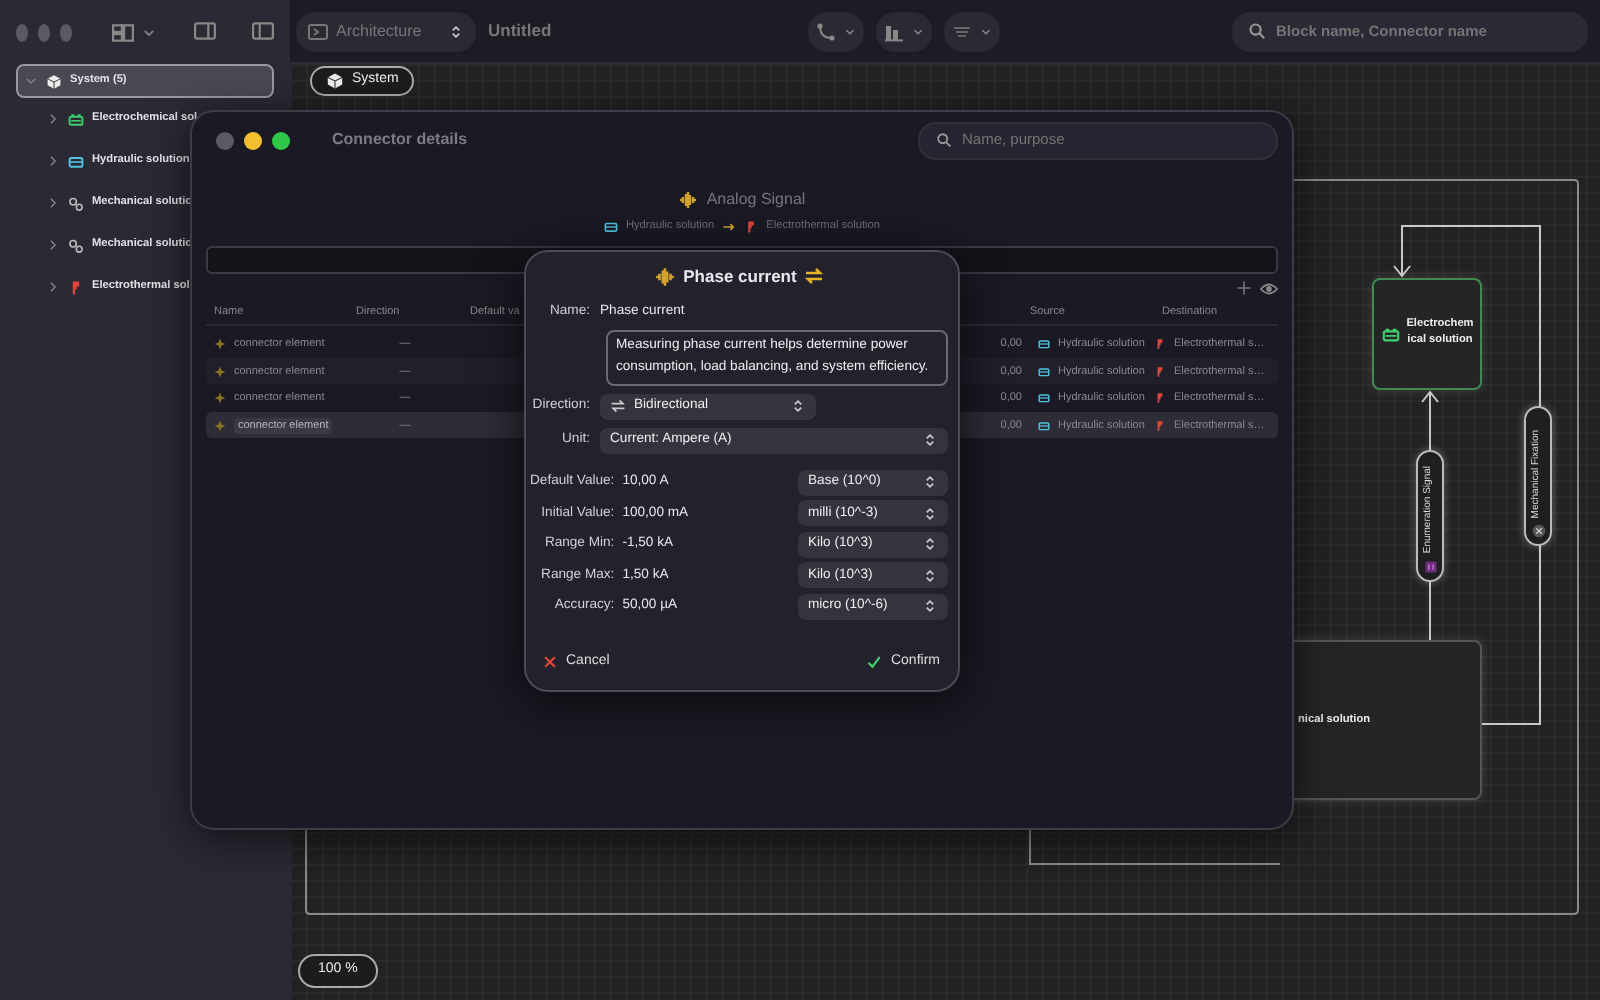 The width and height of the screenshot is (1600, 1000). Describe the element at coordinates (756, 200) in the screenshot. I see `signal-title: Analog Signal` at that location.